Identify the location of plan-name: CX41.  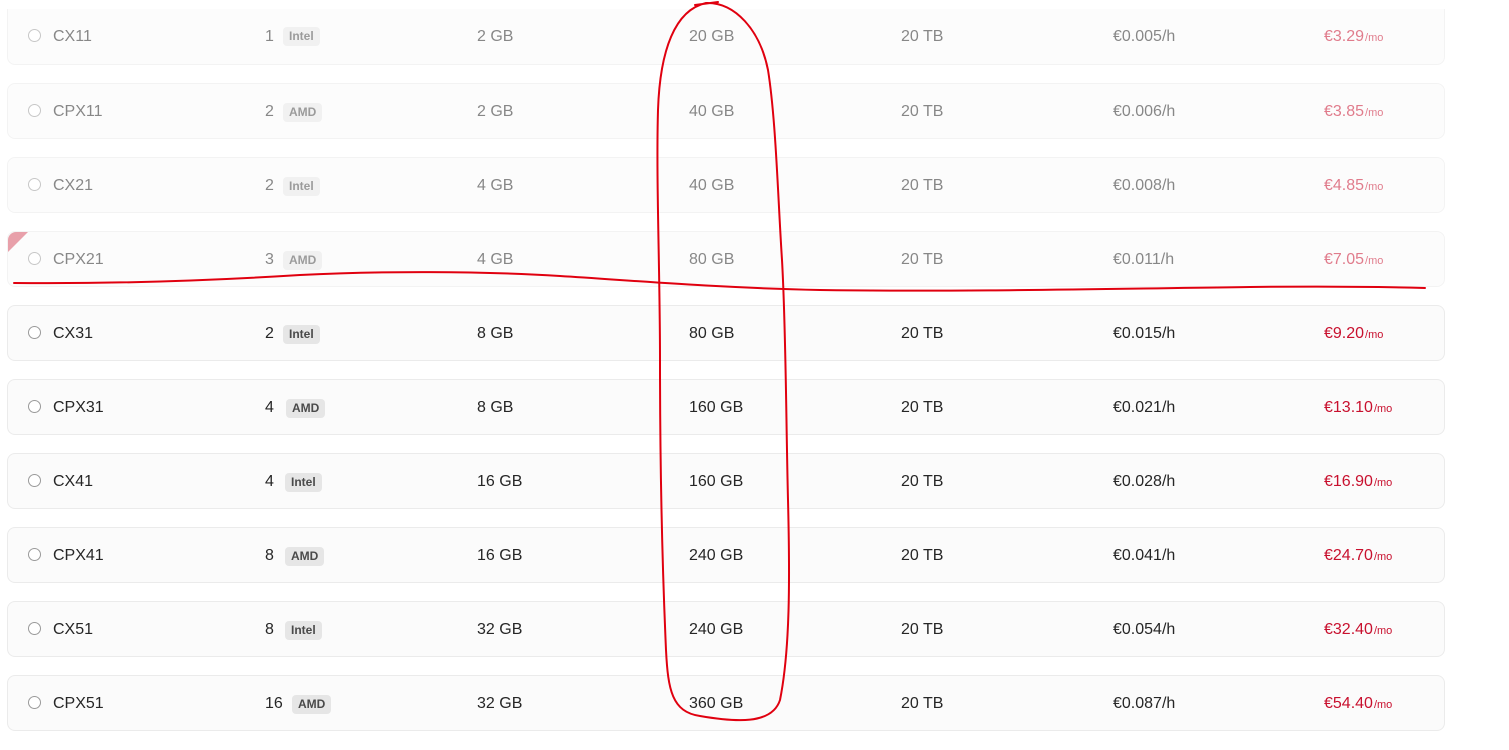
(73, 481).